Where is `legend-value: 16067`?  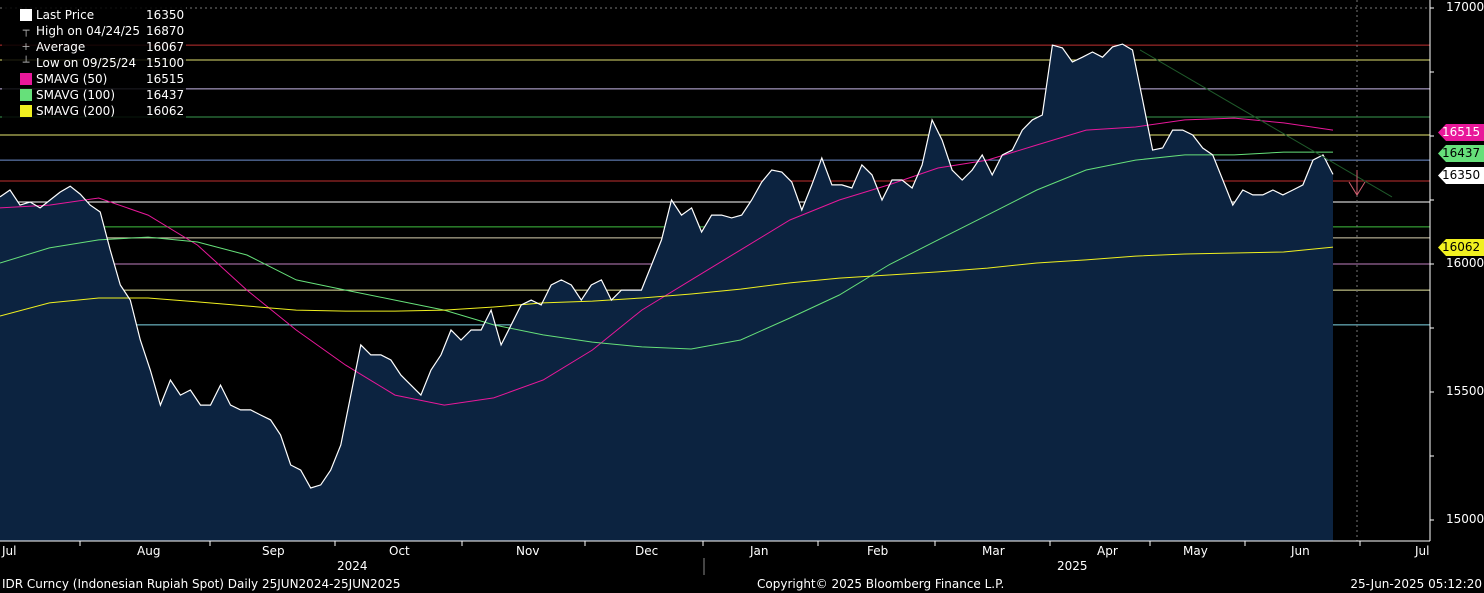 legend-value: 16067 is located at coordinates (165, 47).